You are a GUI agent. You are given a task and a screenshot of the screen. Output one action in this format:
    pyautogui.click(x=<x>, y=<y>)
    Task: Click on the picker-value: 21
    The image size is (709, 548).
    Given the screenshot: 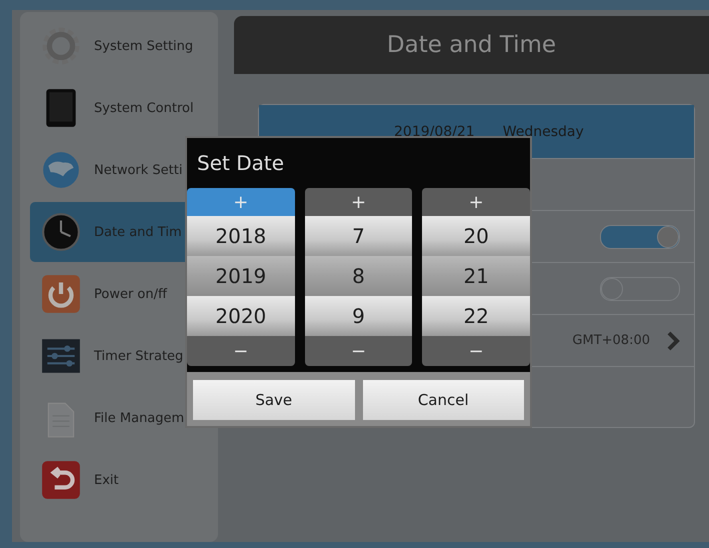 What is the action you would take?
    pyautogui.click(x=476, y=276)
    